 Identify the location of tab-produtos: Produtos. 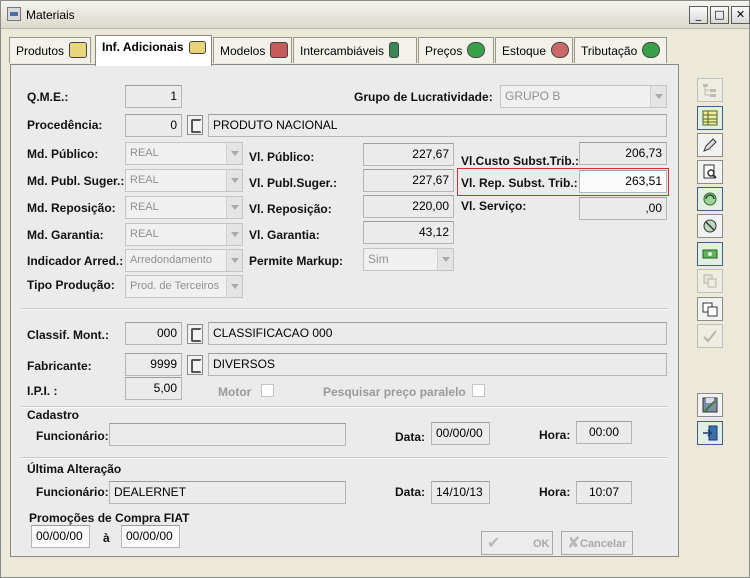
(50, 50).